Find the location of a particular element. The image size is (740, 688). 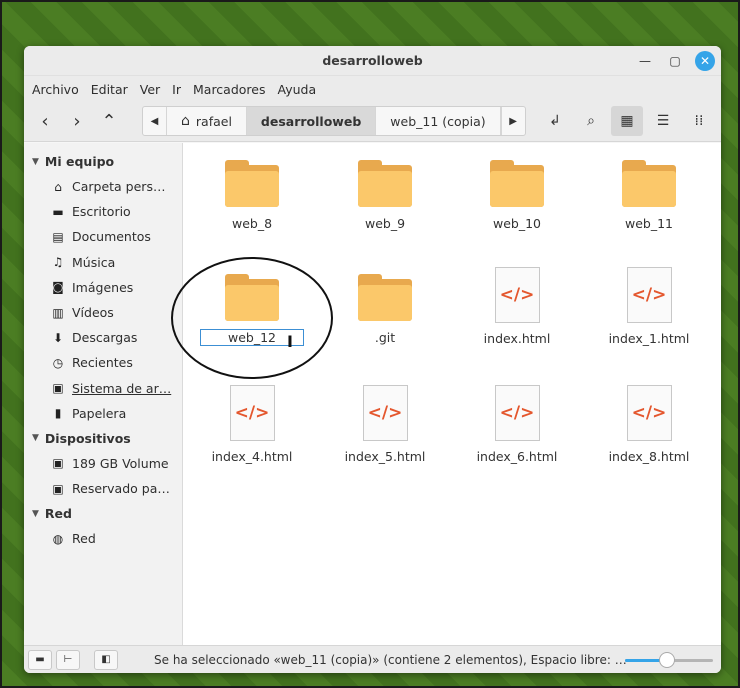

sidebar-section-title: Red is located at coordinates (58, 514).